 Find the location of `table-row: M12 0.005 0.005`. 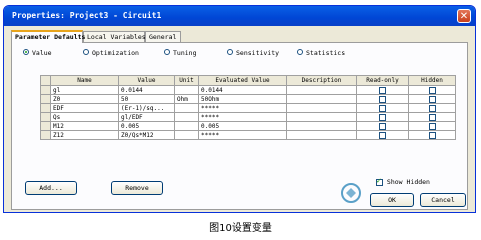

table-row: M12 0.005 0.005 is located at coordinates (248, 126).